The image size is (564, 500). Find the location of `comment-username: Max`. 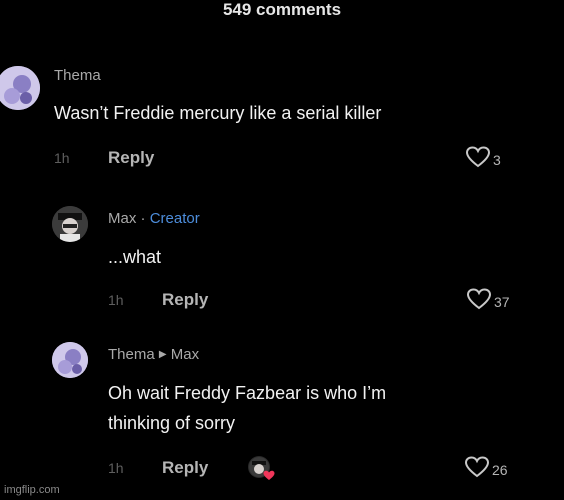

comment-username: Max is located at coordinates (122, 218).